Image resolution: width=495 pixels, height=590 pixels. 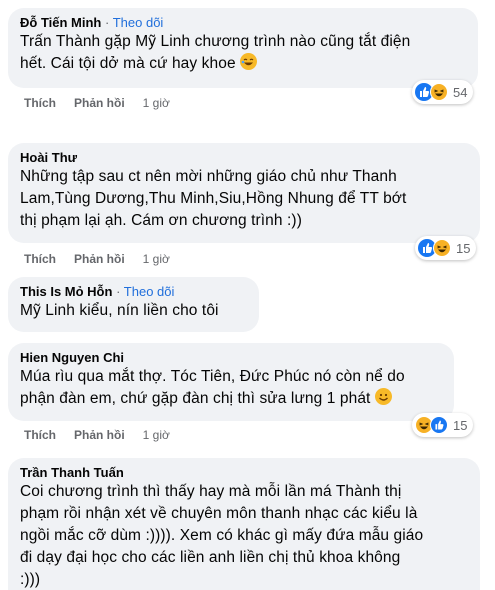 I want to click on laughing-emoji-icon, so click(x=249, y=61).